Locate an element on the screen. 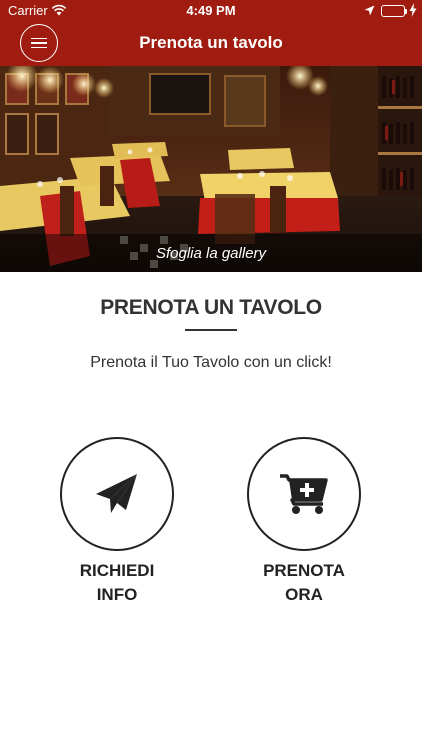  cart-plus-icon is located at coordinates (304, 494).